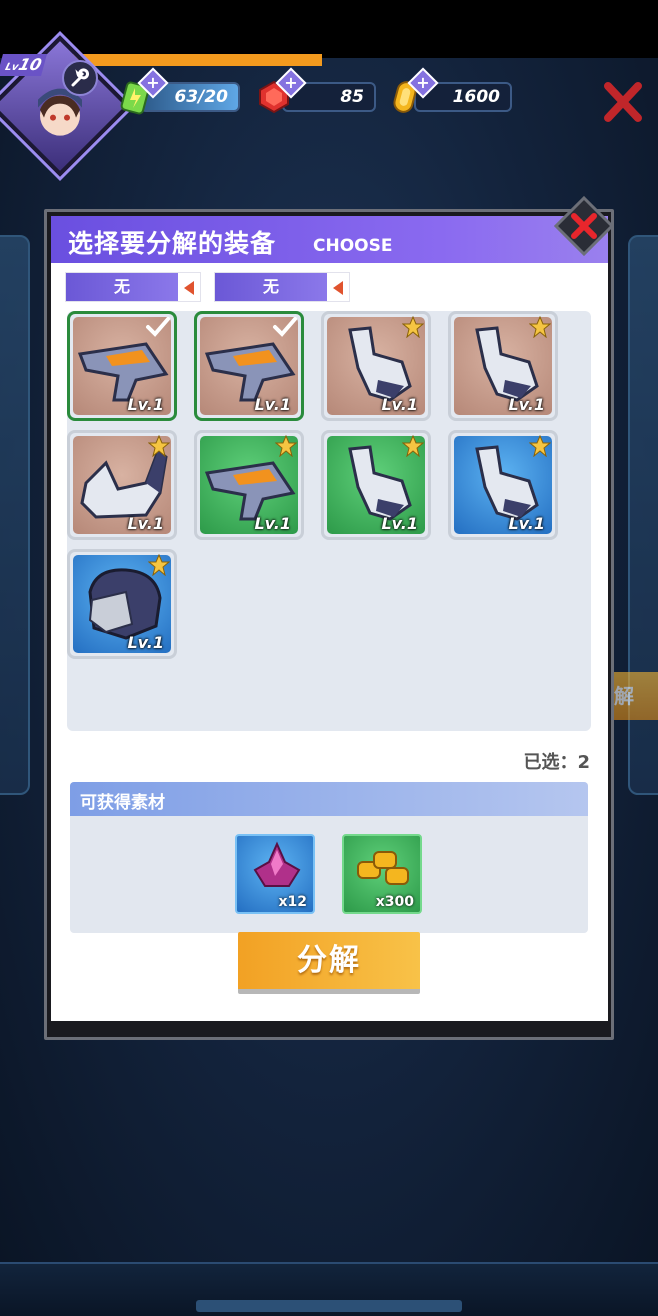 This screenshot has width=658, height=1316. I want to click on crystal-icon, so click(277, 864).